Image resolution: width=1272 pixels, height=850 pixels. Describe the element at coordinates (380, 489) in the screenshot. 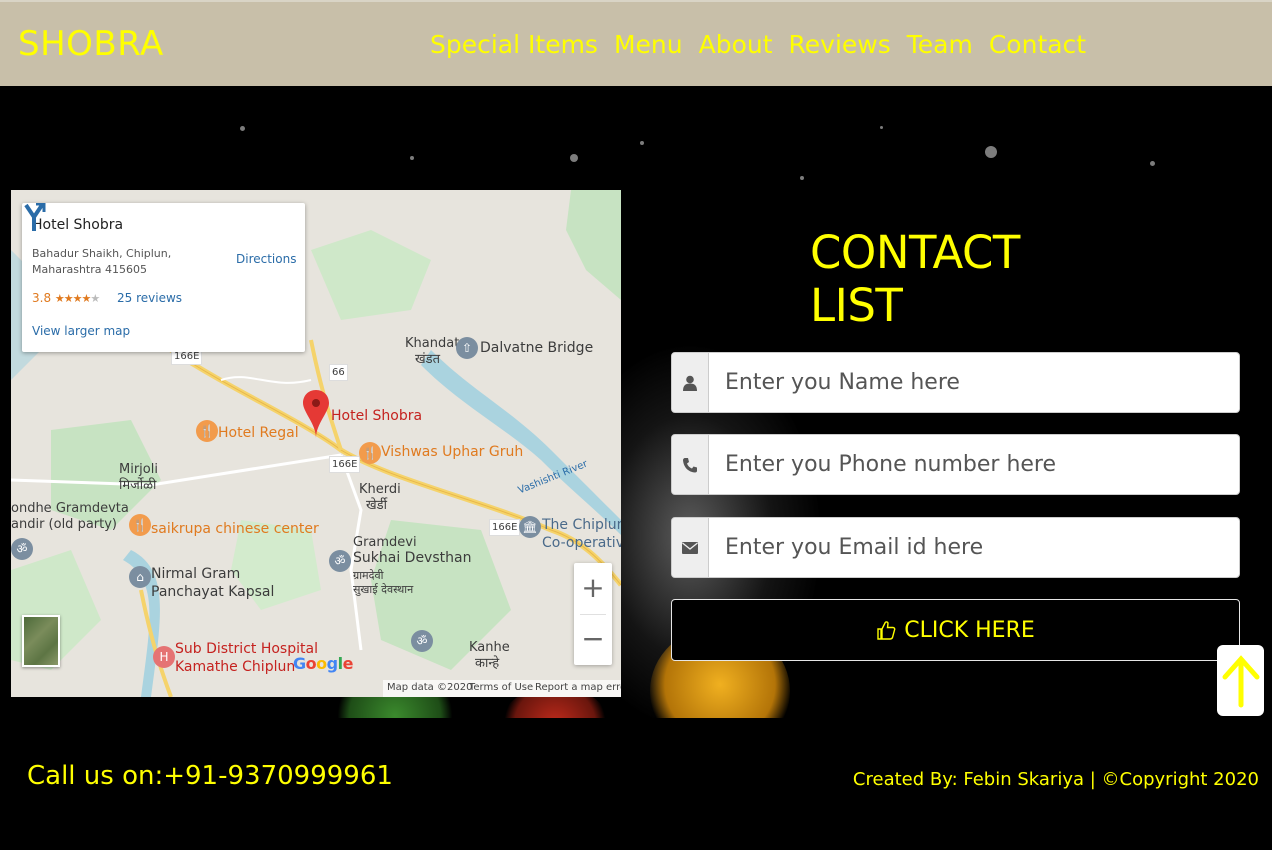

I see `map-label-kherdi: Kherdi` at that location.